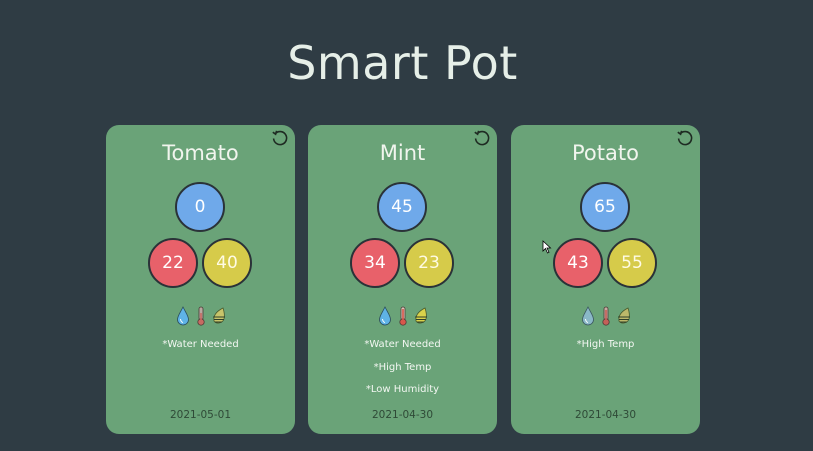  Describe the element at coordinates (375, 263) in the screenshot. I see `temperature-value: 34` at that location.